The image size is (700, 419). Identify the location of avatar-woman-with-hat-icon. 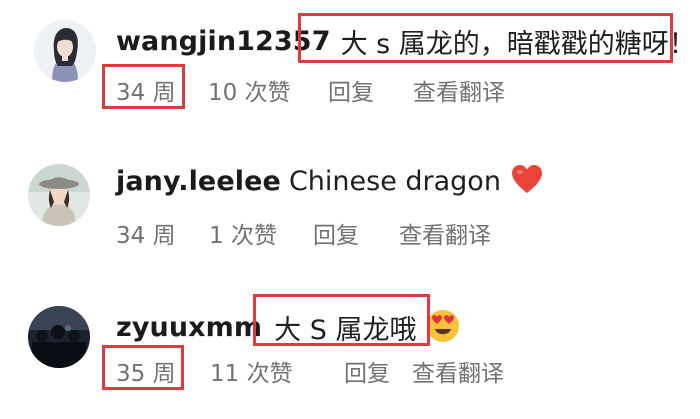
(59, 195).